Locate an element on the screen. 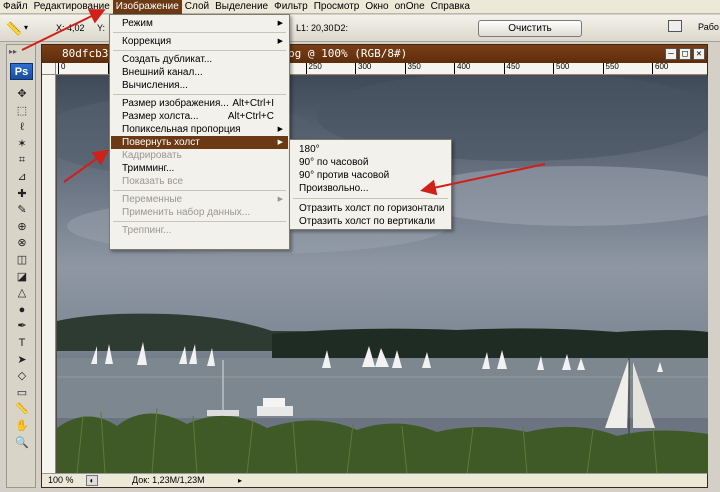 The width and height of the screenshot is (720, 492). toolbox-grip-icon: ▸▸ is located at coordinates (13, 51).